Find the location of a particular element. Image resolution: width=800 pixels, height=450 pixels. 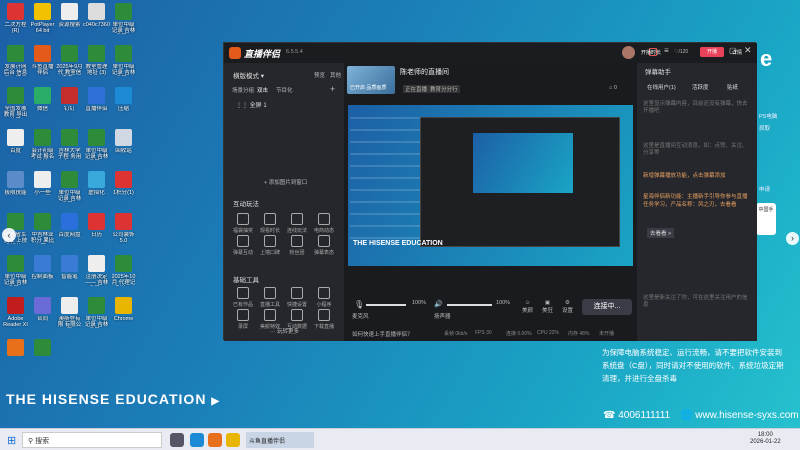

speaker-icon: 🔊 is located at coordinates (438, 304).